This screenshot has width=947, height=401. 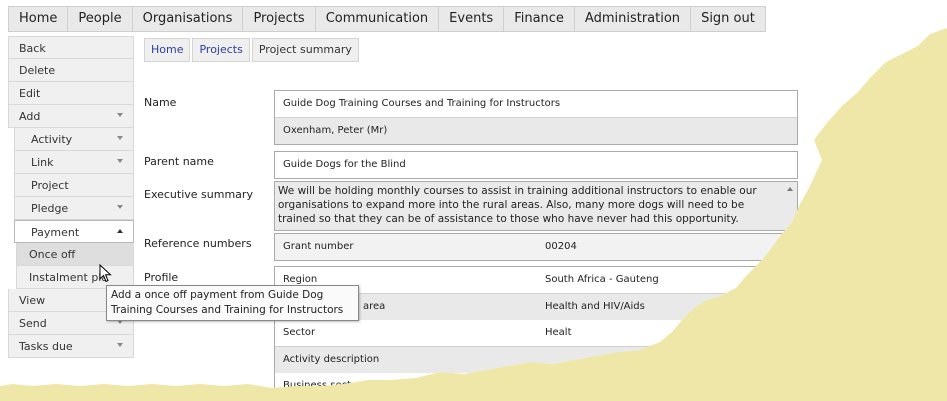 I want to click on profile-key: Region, so click(x=300, y=279).